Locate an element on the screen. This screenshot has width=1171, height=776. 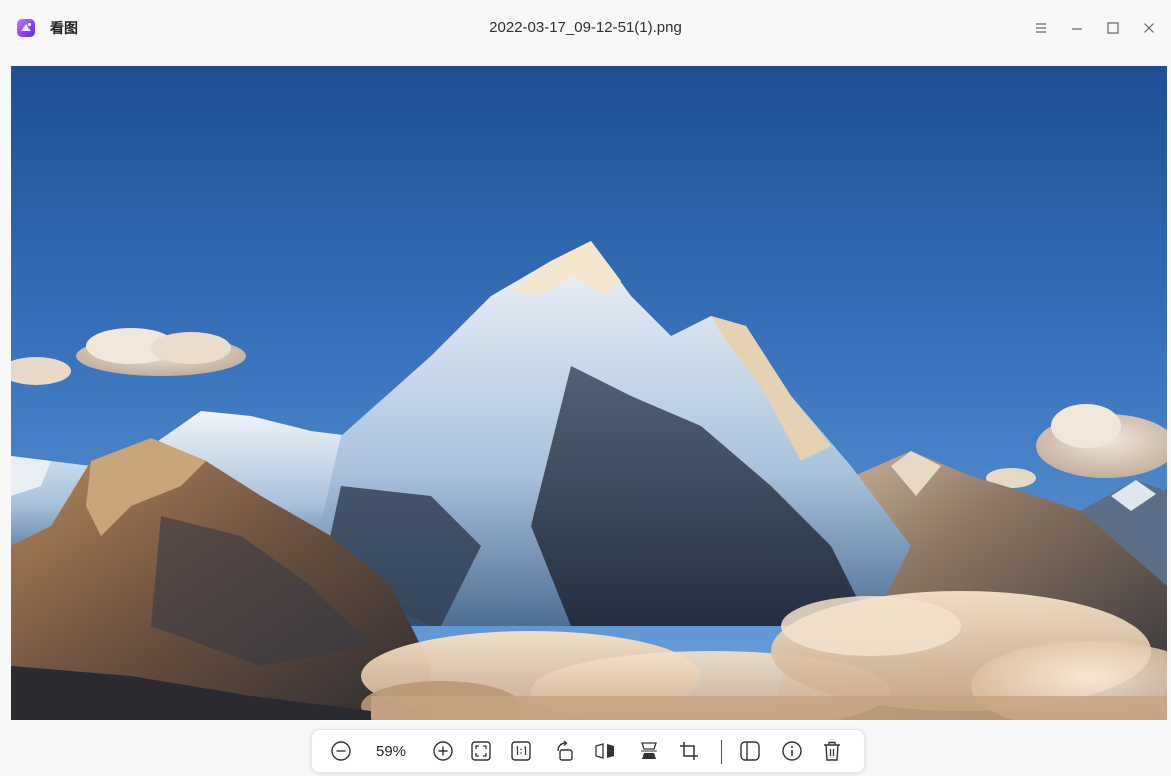
minimize-button is located at coordinates (1077, 28).